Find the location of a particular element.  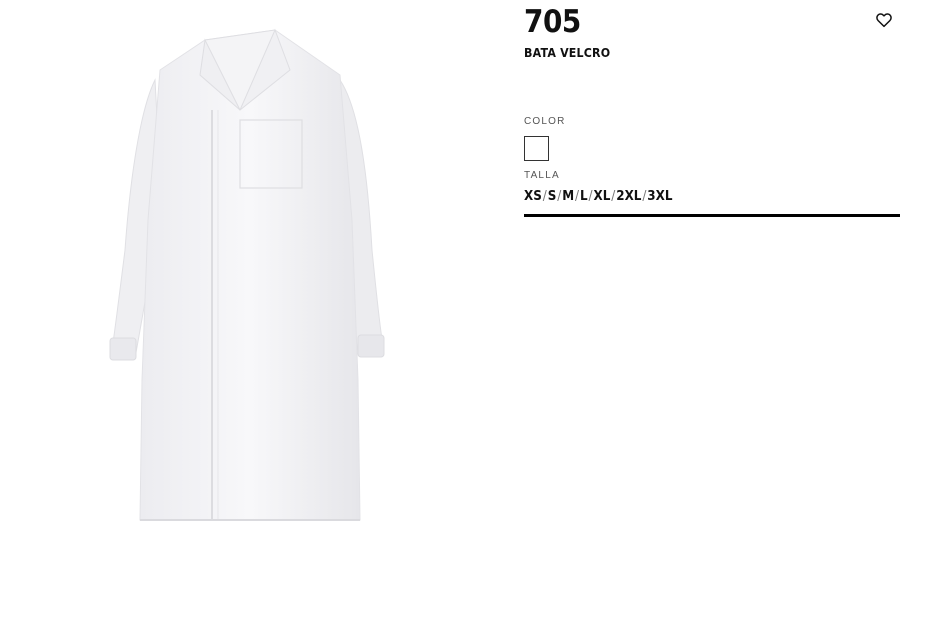

section-divider is located at coordinates (712, 215).